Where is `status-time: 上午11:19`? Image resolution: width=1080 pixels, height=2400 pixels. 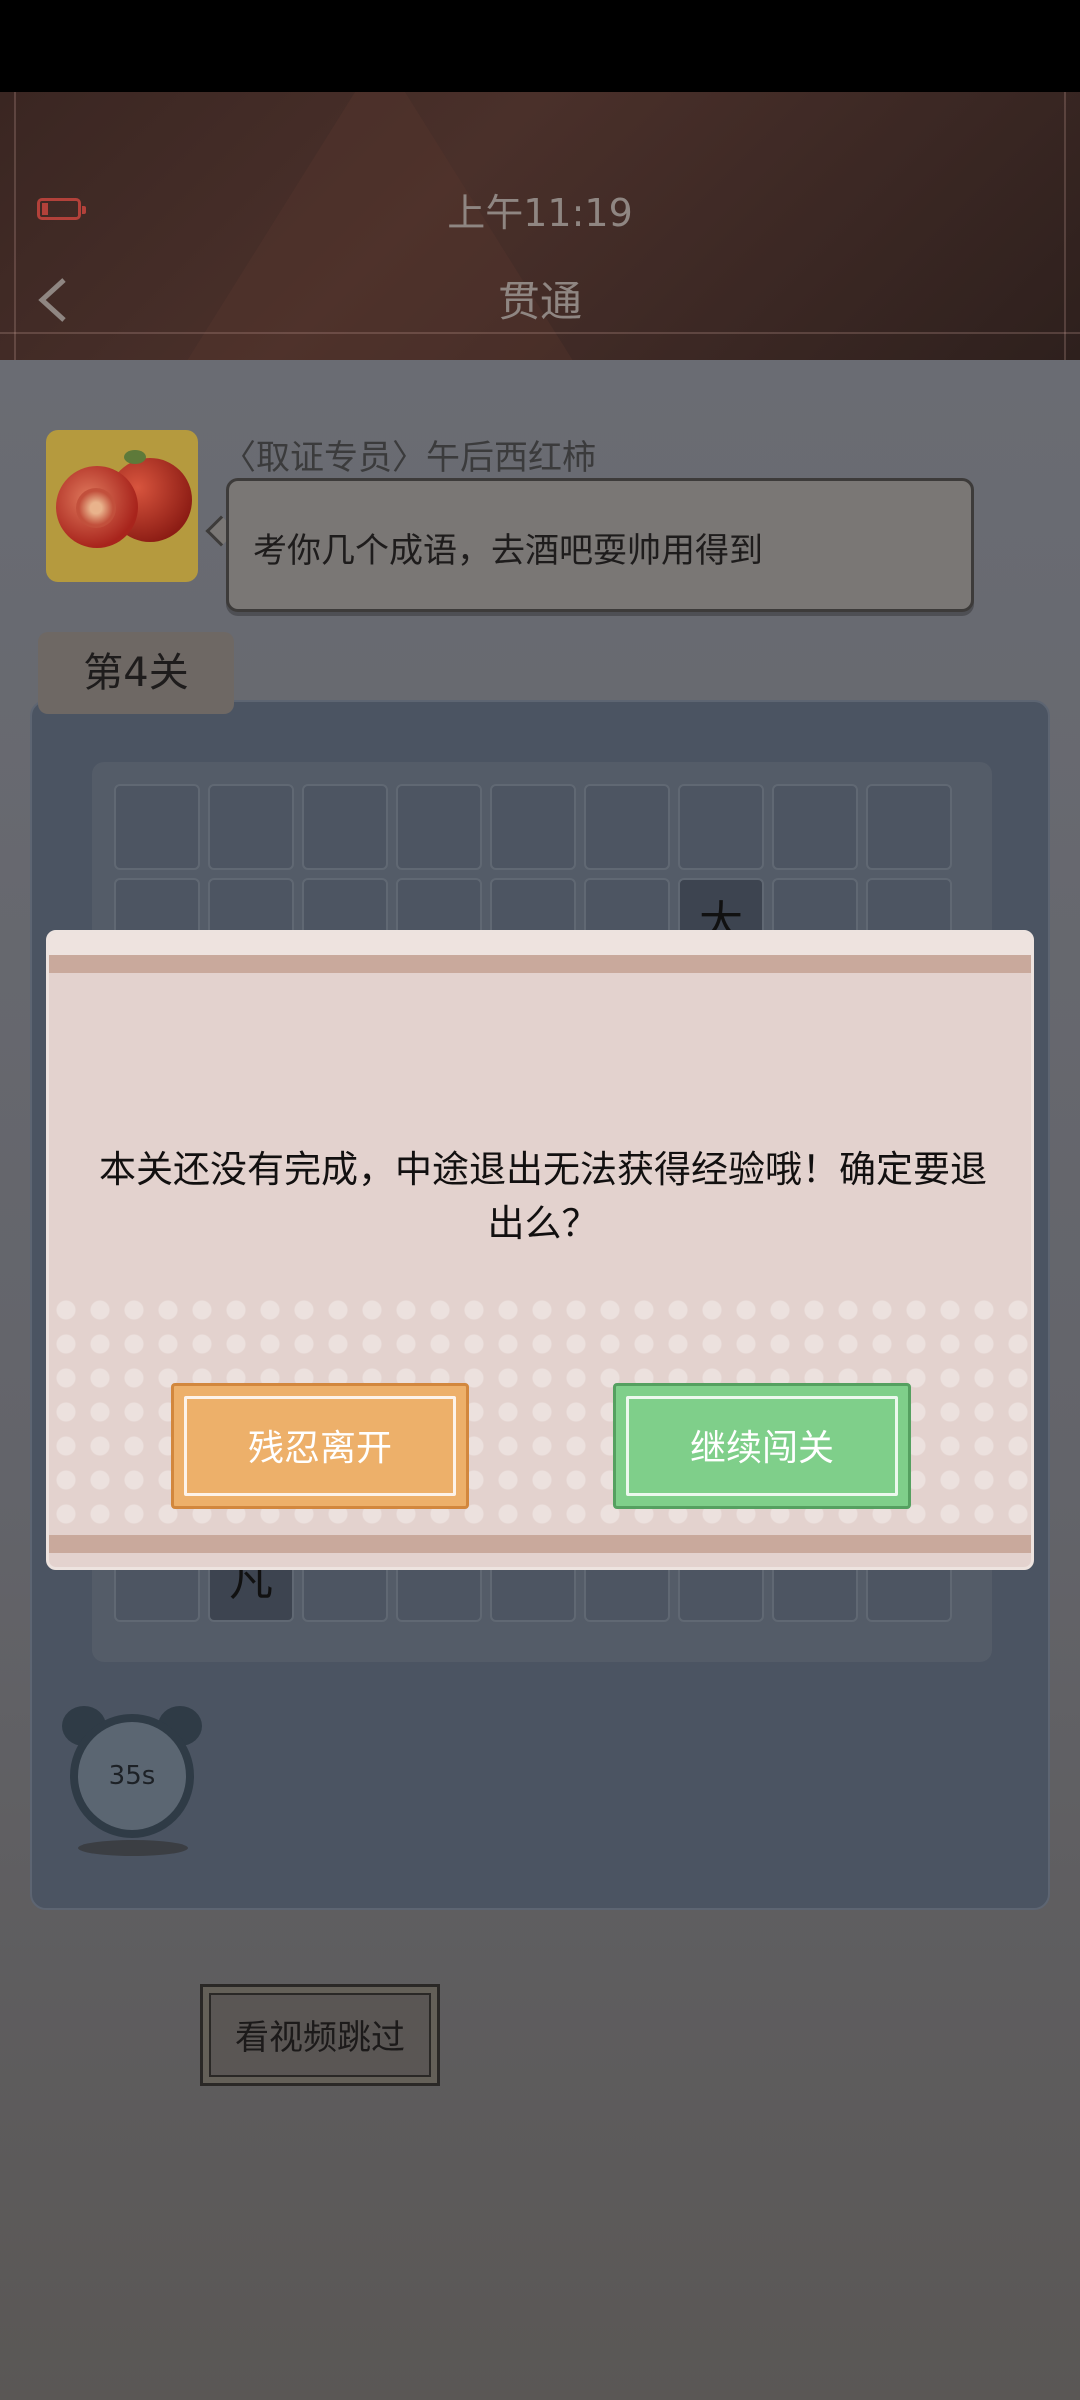
status-time: 上午11:19 is located at coordinates (540, 213).